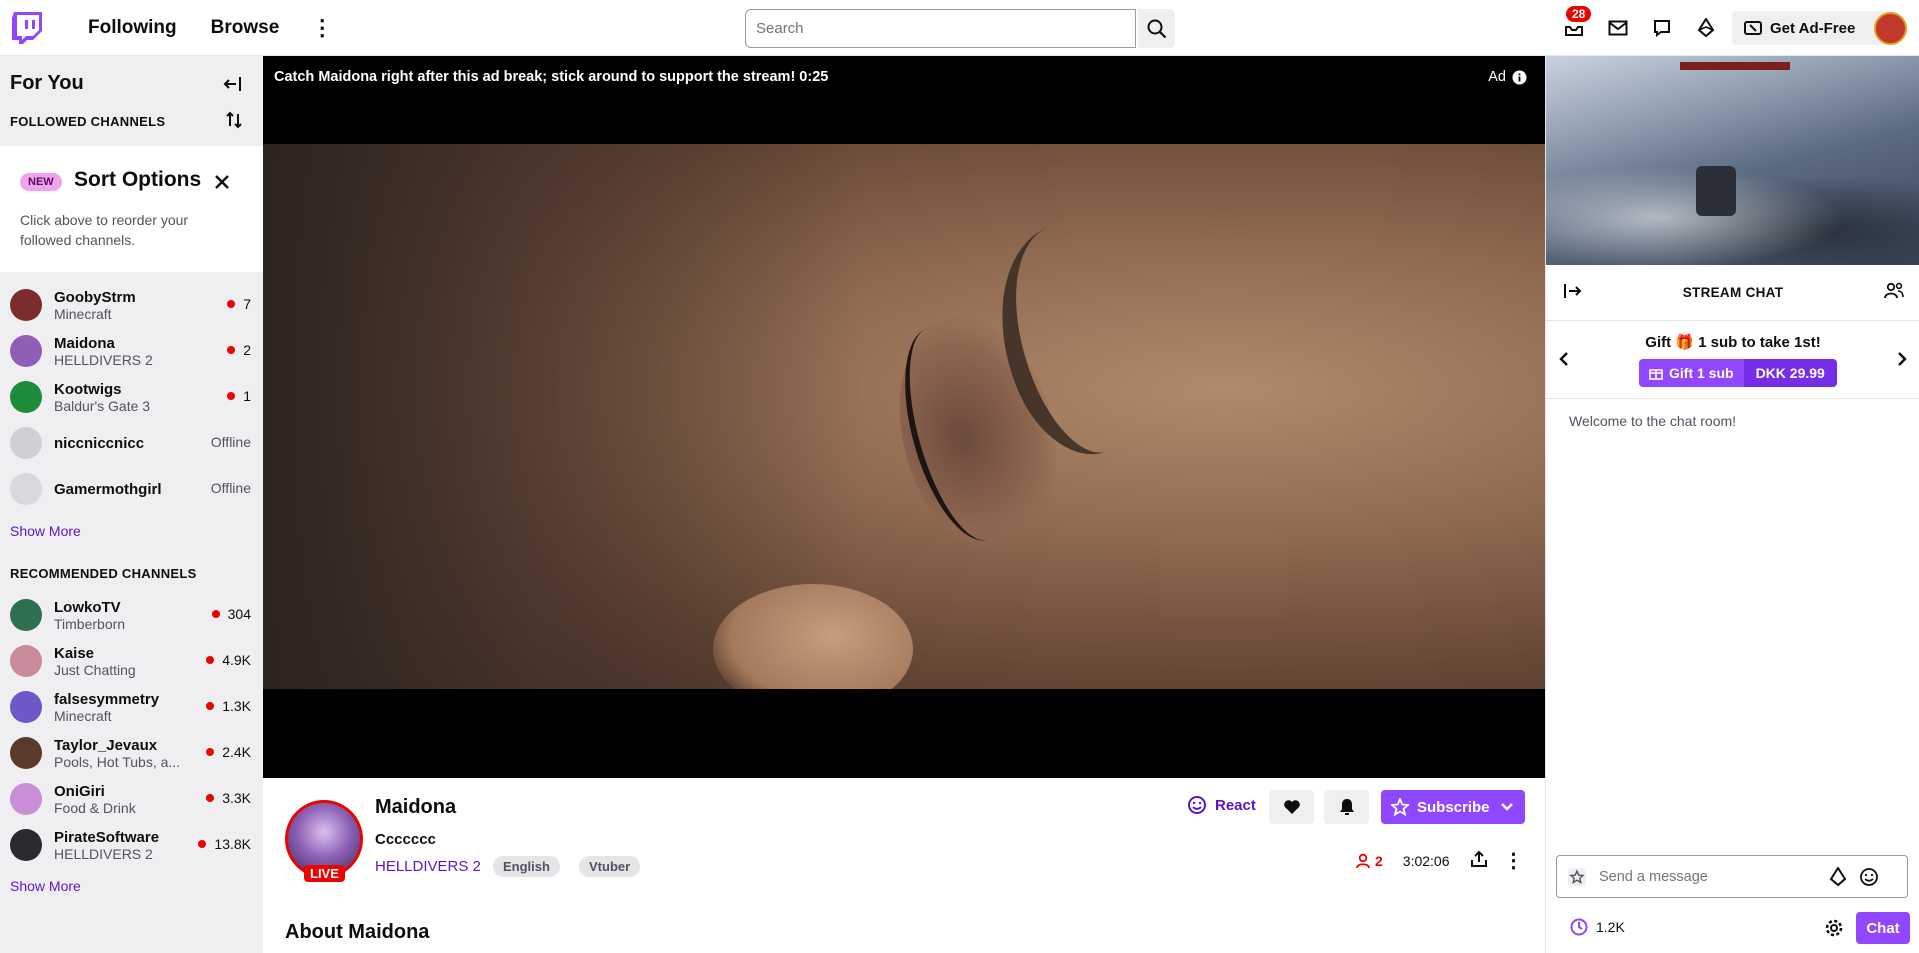 The image size is (1919, 953). Describe the element at coordinates (239, 304) in the screenshot. I see `channel-viewer-count: 7` at that location.